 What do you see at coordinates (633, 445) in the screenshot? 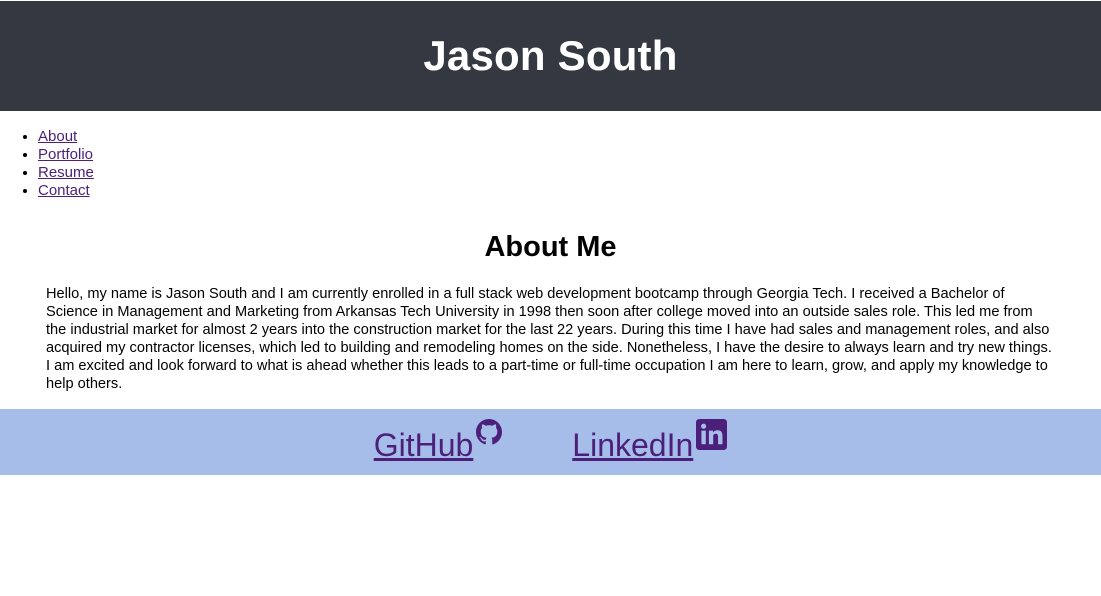
I see `linkedin-link-label: LinkedIn` at bounding box center [633, 445].